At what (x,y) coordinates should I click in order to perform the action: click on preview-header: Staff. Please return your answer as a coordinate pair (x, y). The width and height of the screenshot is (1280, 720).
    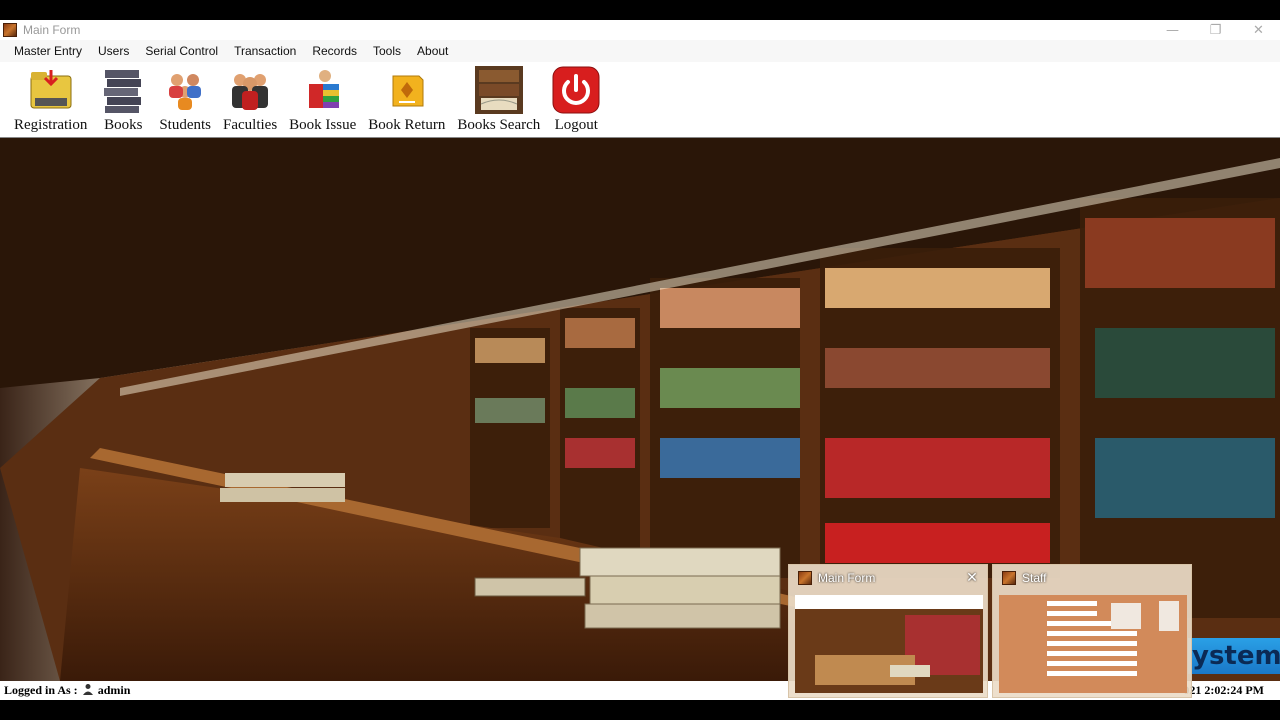
    Looking at the image, I should click on (1092, 578).